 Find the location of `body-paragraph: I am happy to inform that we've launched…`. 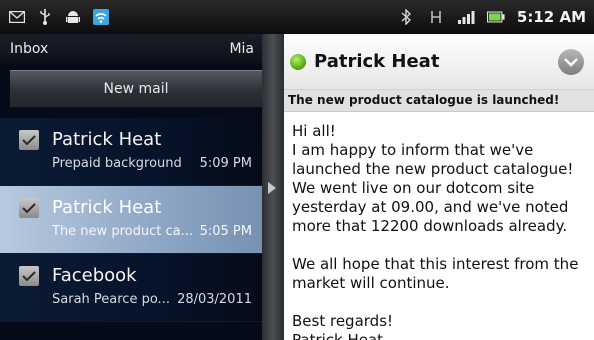

body-paragraph: I am happy to inform that we've launched… is located at coordinates (433, 188).